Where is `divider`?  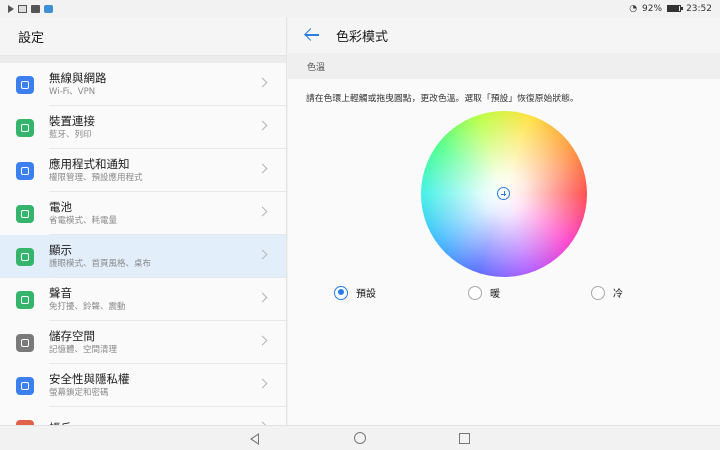
divider is located at coordinates (143, 59).